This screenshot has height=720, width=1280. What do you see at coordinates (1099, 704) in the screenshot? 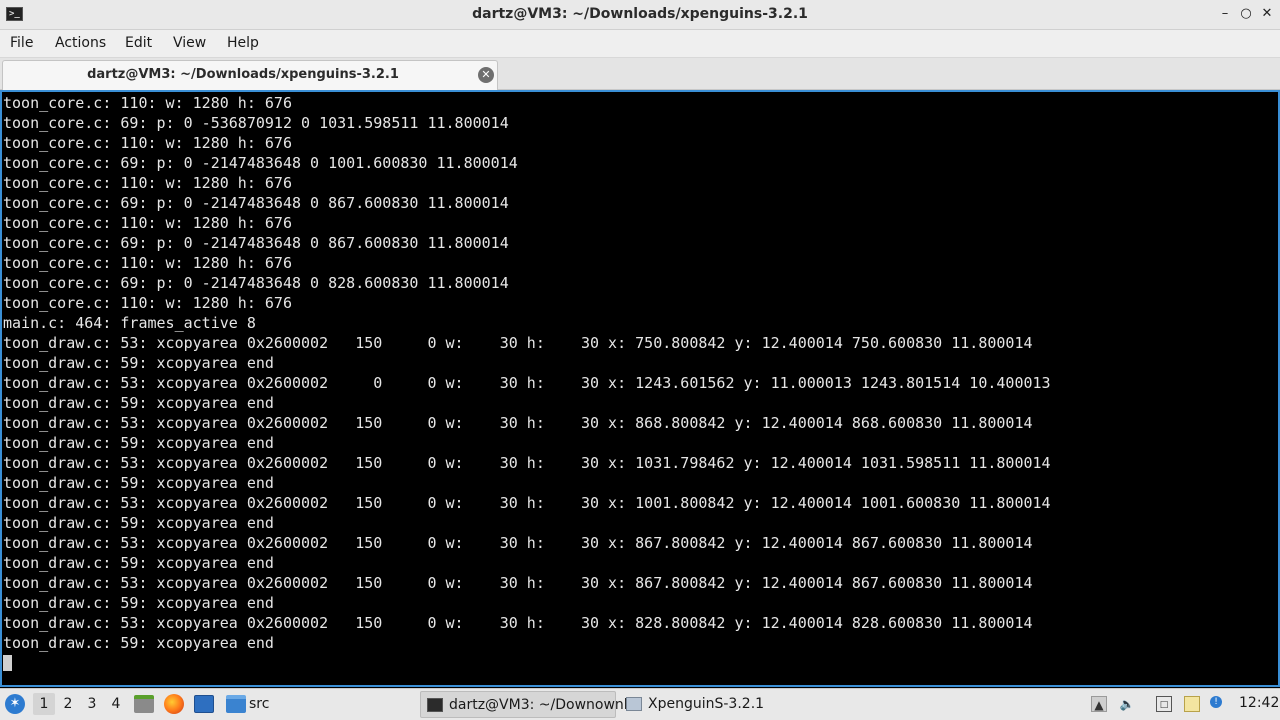
I see `tray-scroll-icon: ▲` at bounding box center [1099, 704].